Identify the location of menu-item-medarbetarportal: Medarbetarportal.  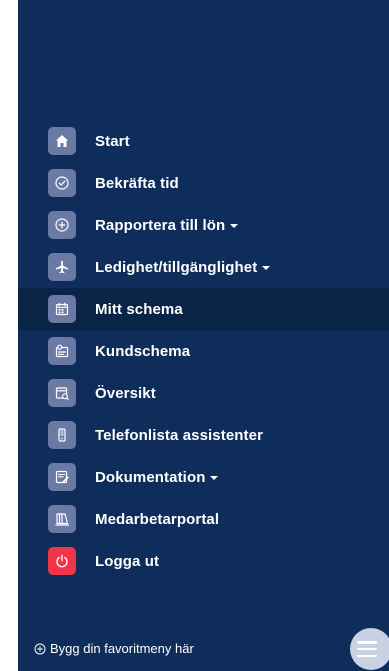
(203, 519).